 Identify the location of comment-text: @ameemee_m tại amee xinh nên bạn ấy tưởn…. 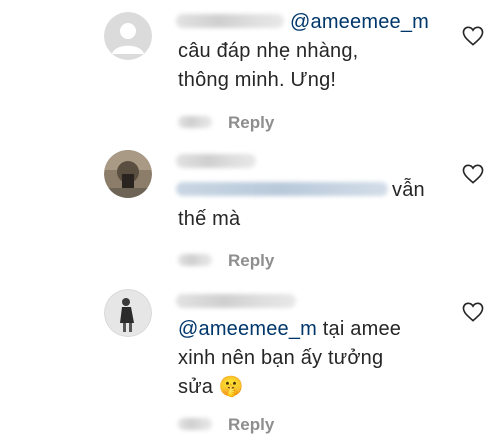
(290, 358).